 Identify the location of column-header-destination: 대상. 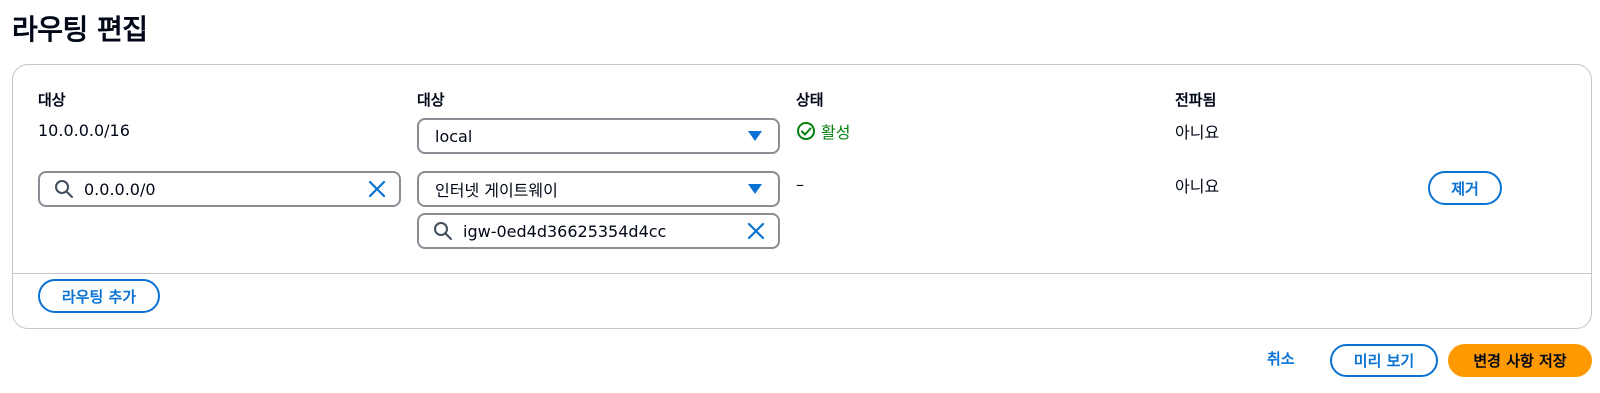
(52, 100).